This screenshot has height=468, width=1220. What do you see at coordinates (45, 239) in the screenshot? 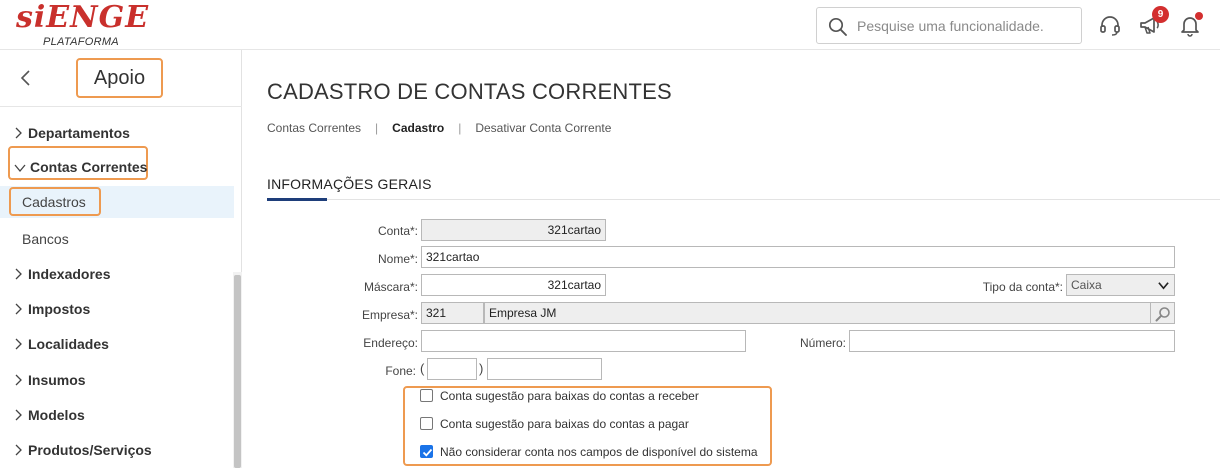
I see `sidebar-item-label: Bancos` at bounding box center [45, 239].